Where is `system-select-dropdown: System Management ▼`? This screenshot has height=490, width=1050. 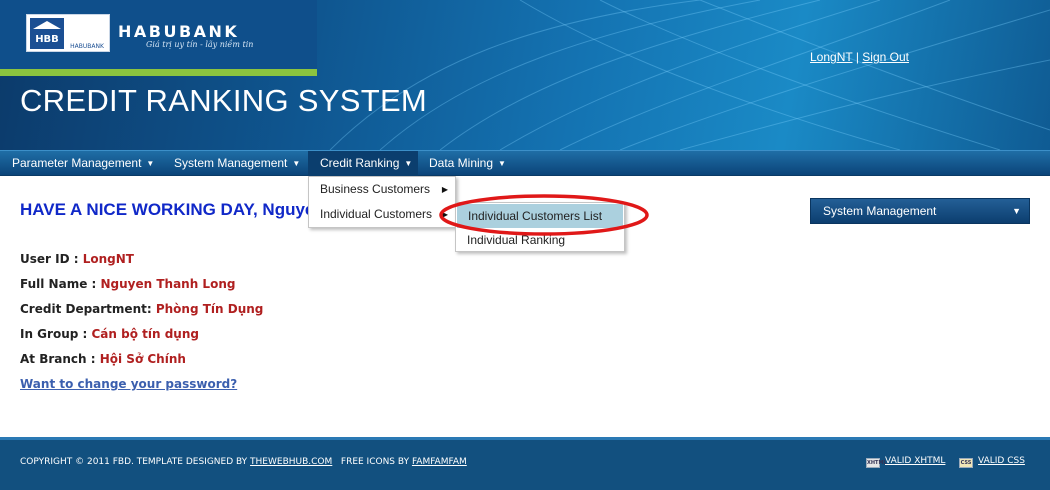
system-select-dropdown: System Management ▼ is located at coordinates (920, 211).